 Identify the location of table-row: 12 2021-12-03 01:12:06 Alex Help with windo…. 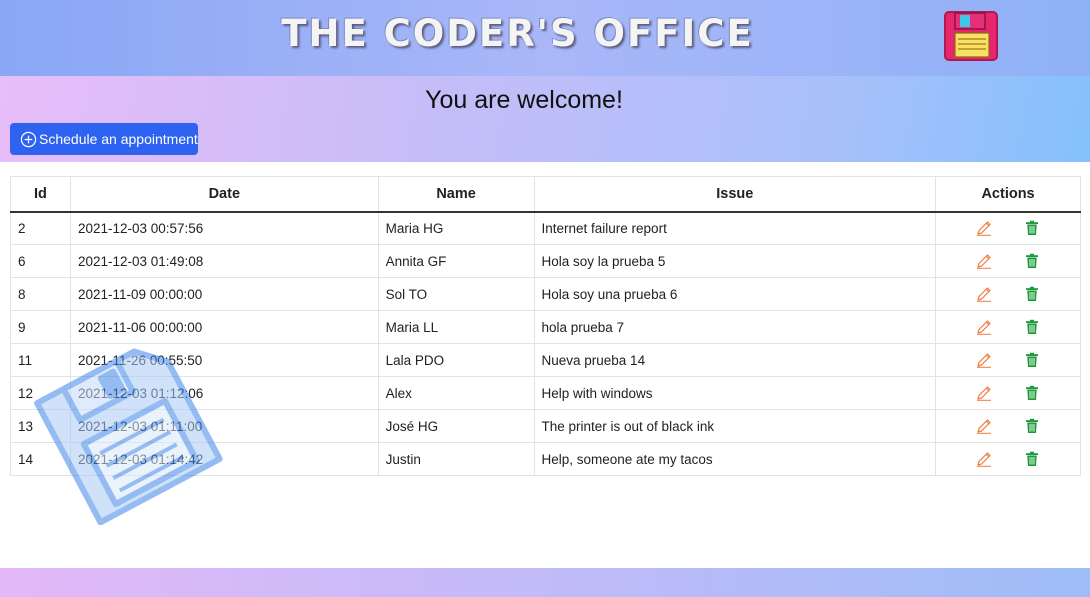
(545, 393).